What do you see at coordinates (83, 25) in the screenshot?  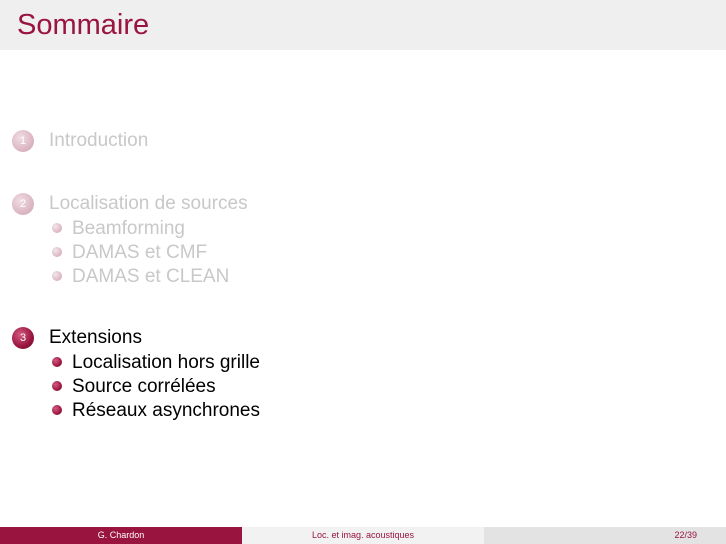 I see `frame-title: Sommaire` at bounding box center [83, 25].